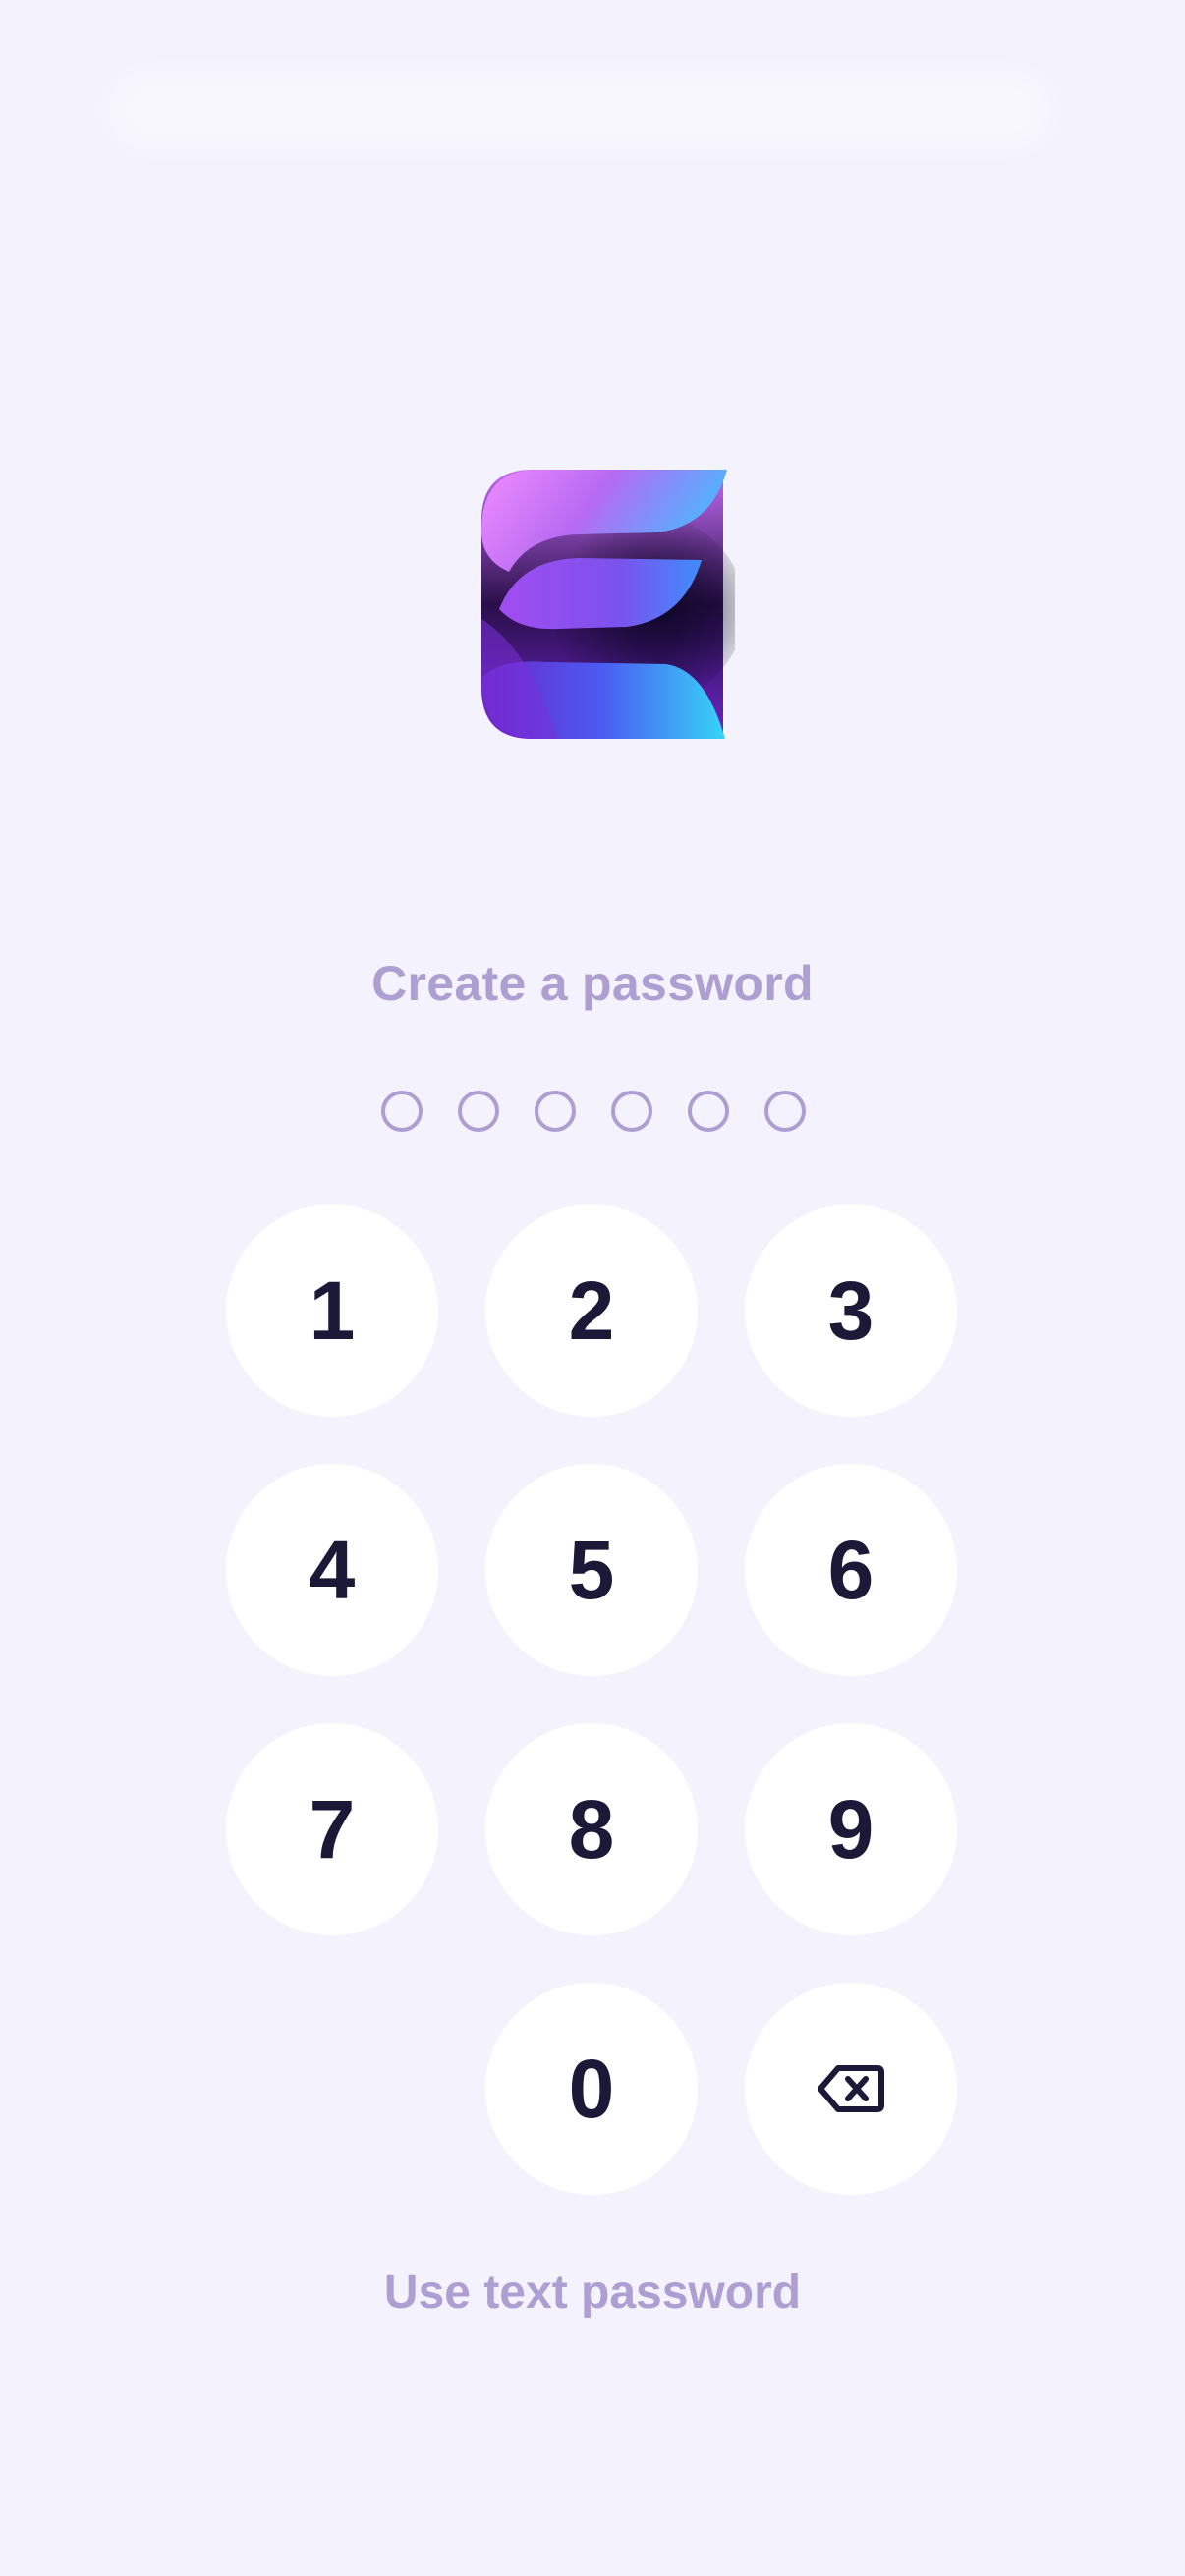  Describe the element at coordinates (332, 1829) in the screenshot. I see `key-7: 7` at that location.